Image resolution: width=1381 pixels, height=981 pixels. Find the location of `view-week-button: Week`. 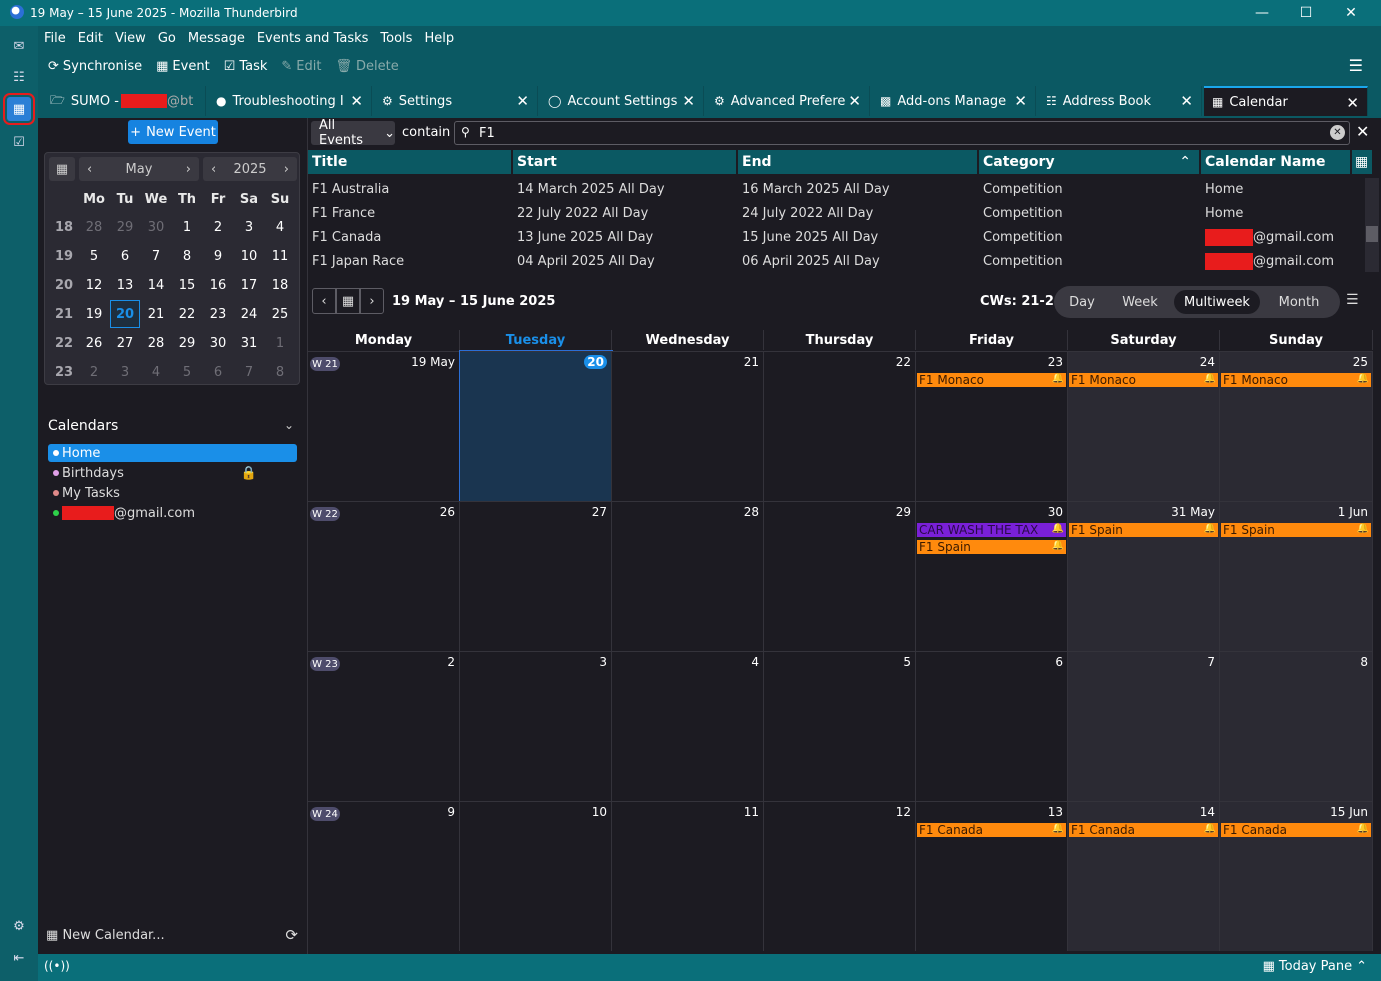

view-week-button: Week is located at coordinates (1140, 302).